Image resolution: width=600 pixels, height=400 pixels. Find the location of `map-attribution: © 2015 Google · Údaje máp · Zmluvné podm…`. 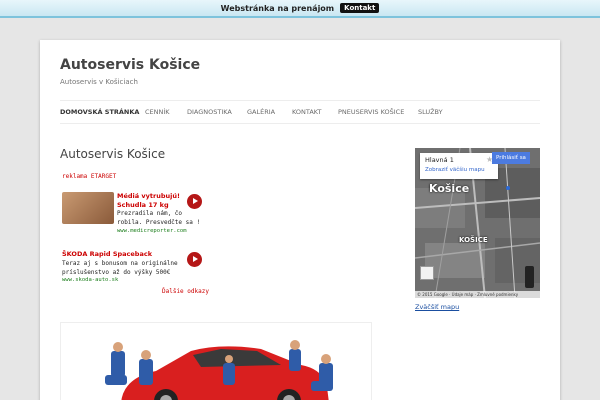

map-attribution: © 2015 Google · Údaje máp · Zmluvné podm… is located at coordinates (477, 294).